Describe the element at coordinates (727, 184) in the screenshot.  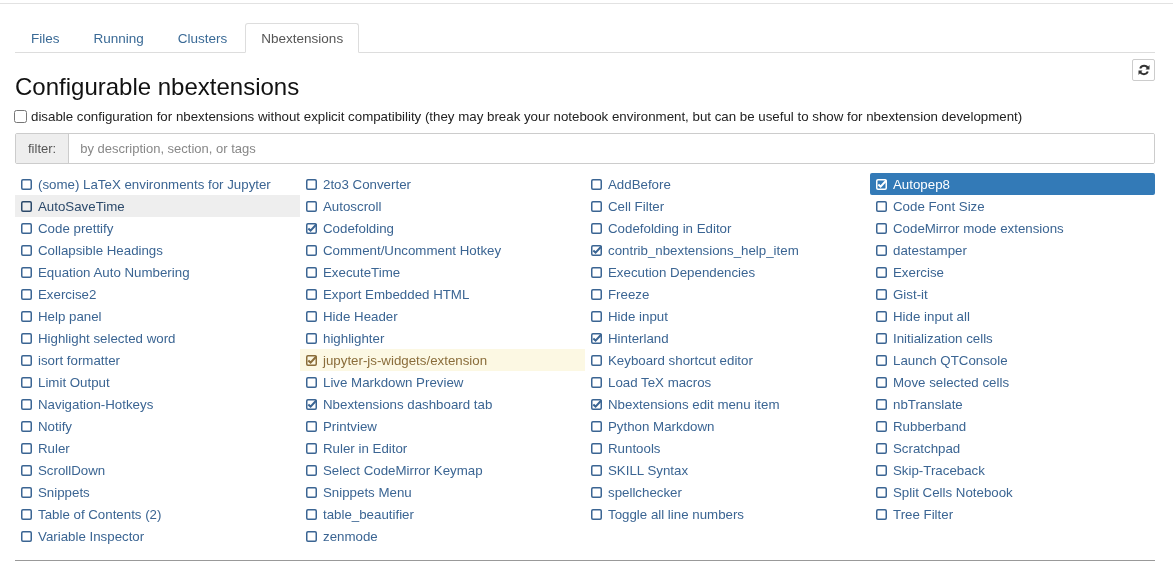
I see `extension-item: AddBefore` at that location.